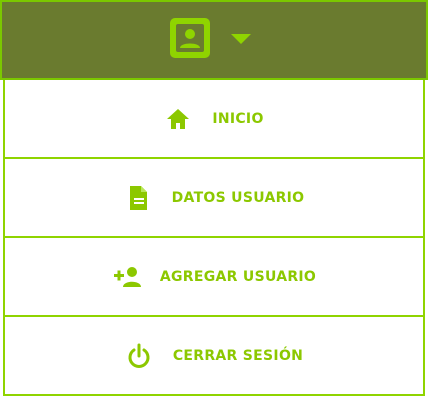  Describe the element at coordinates (238, 355) in the screenshot. I see `menu-item-label: CERRAR SESIÓN` at that location.